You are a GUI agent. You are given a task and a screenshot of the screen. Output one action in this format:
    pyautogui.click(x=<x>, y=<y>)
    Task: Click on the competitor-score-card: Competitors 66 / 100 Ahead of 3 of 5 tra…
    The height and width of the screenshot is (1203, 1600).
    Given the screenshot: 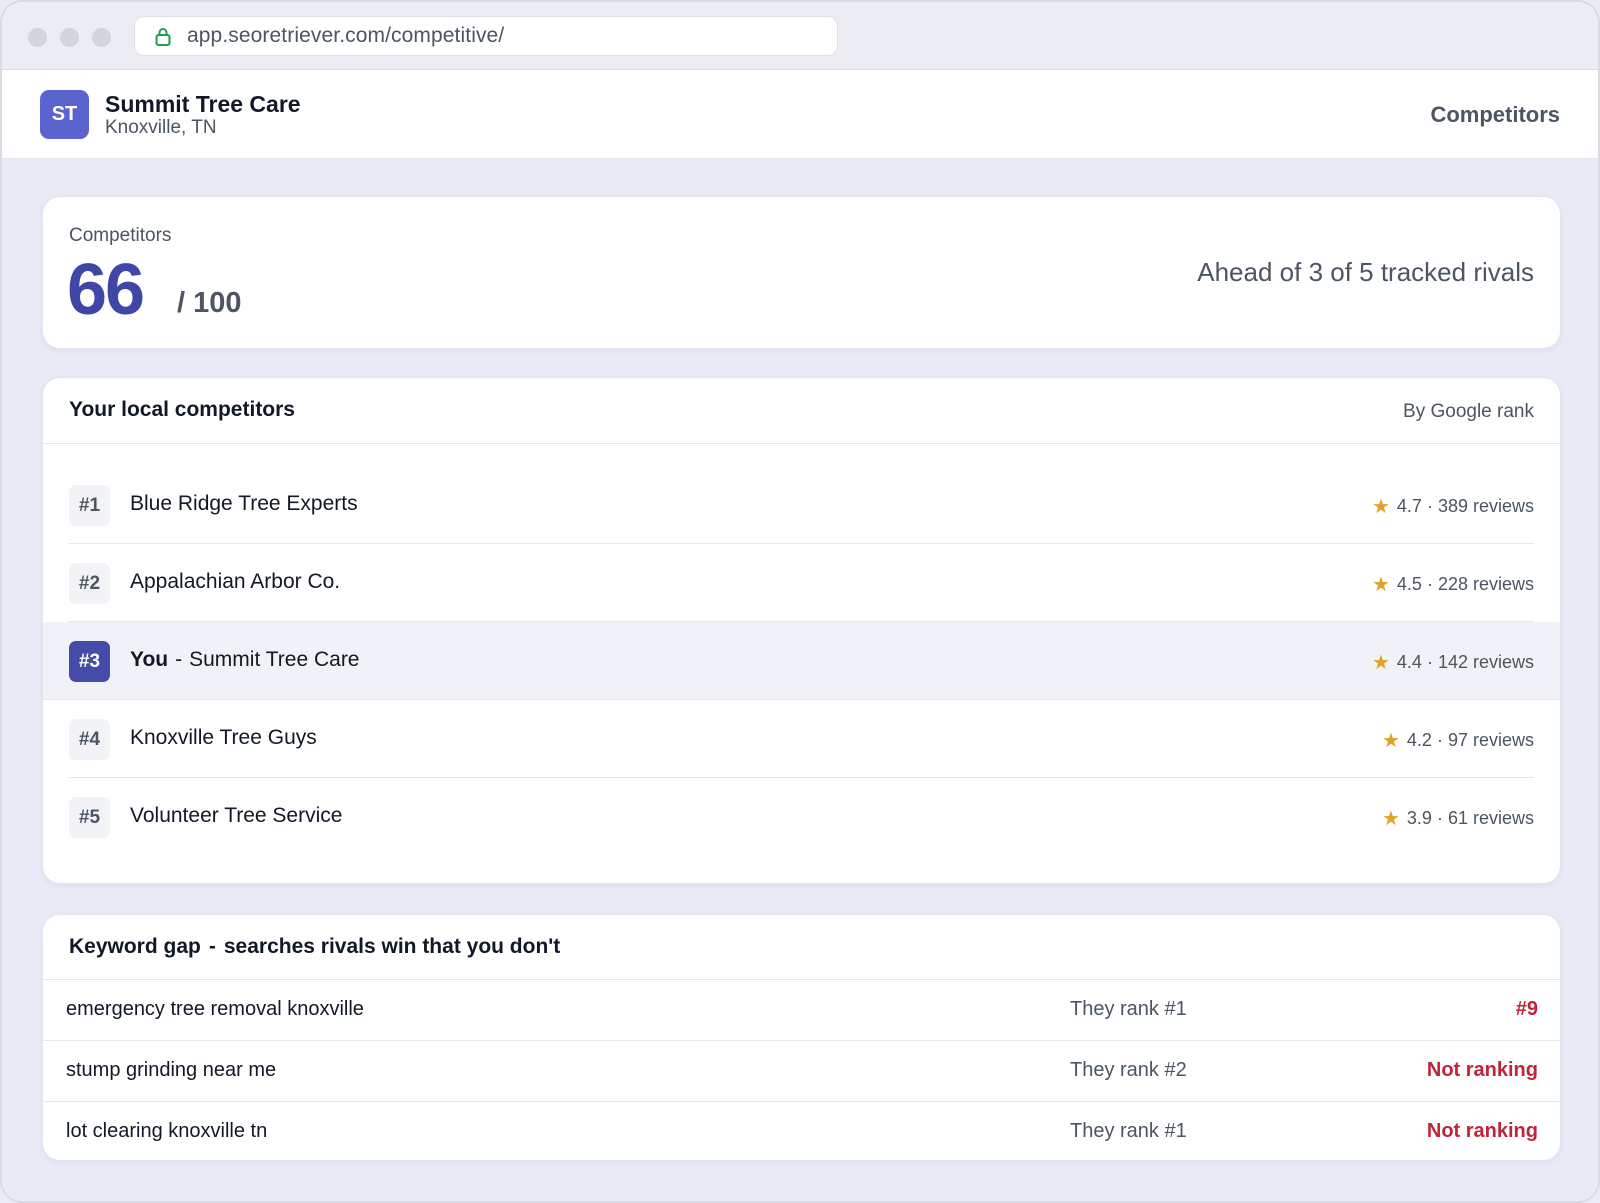 What is the action you would take?
    pyautogui.click(x=801, y=272)
    